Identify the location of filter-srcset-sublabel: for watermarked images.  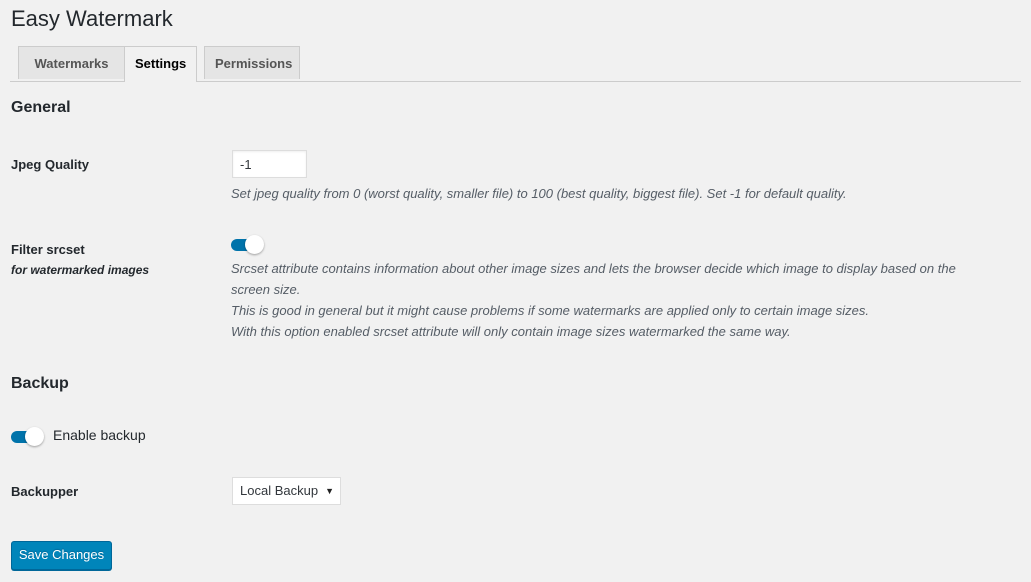
(80, 270).